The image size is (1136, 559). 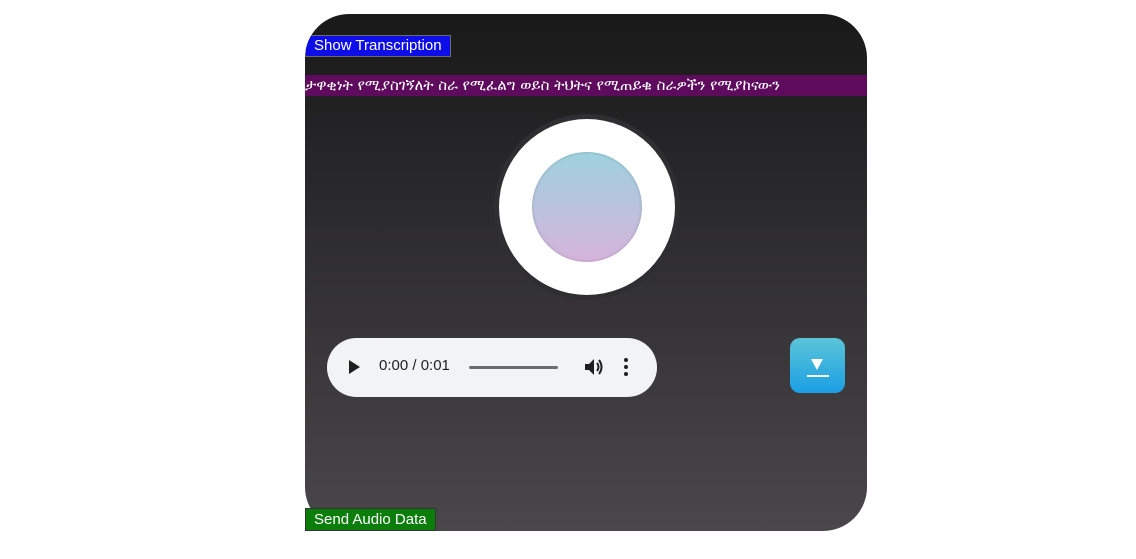 What do you see at coordinates (414, 365) in the screenshot?
I see `audio-time: 0:00 / 0:01` at bounding box center [414, 365].